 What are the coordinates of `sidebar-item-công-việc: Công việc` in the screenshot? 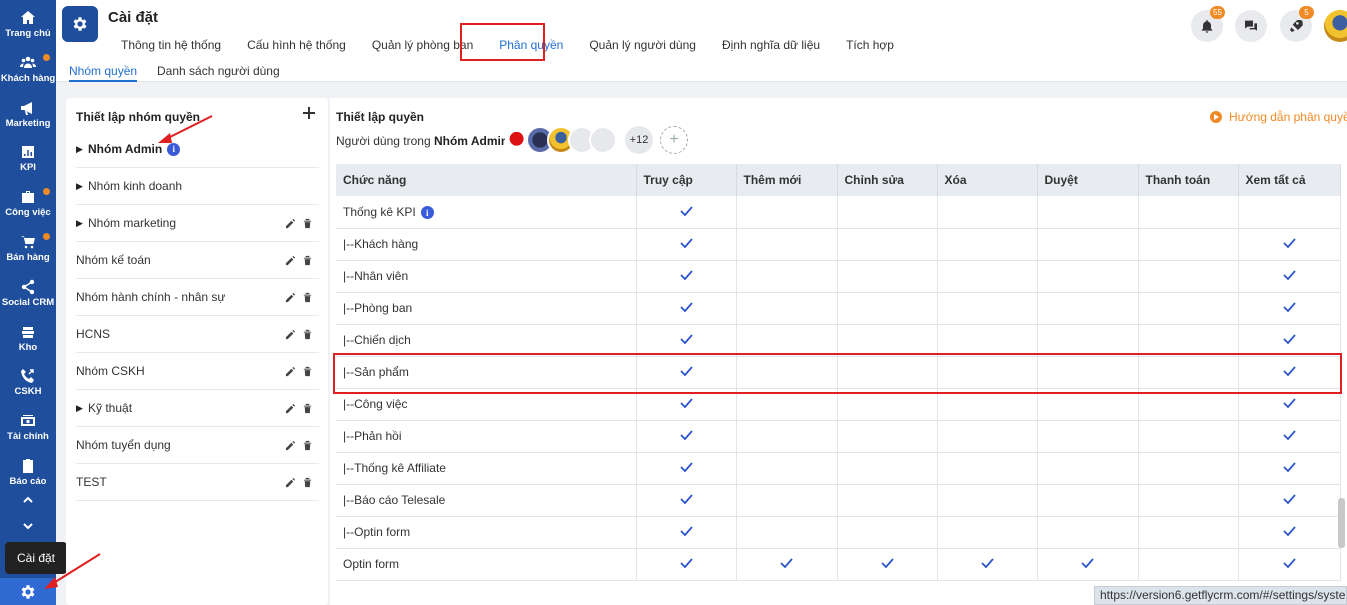 It's located at (28, 203).